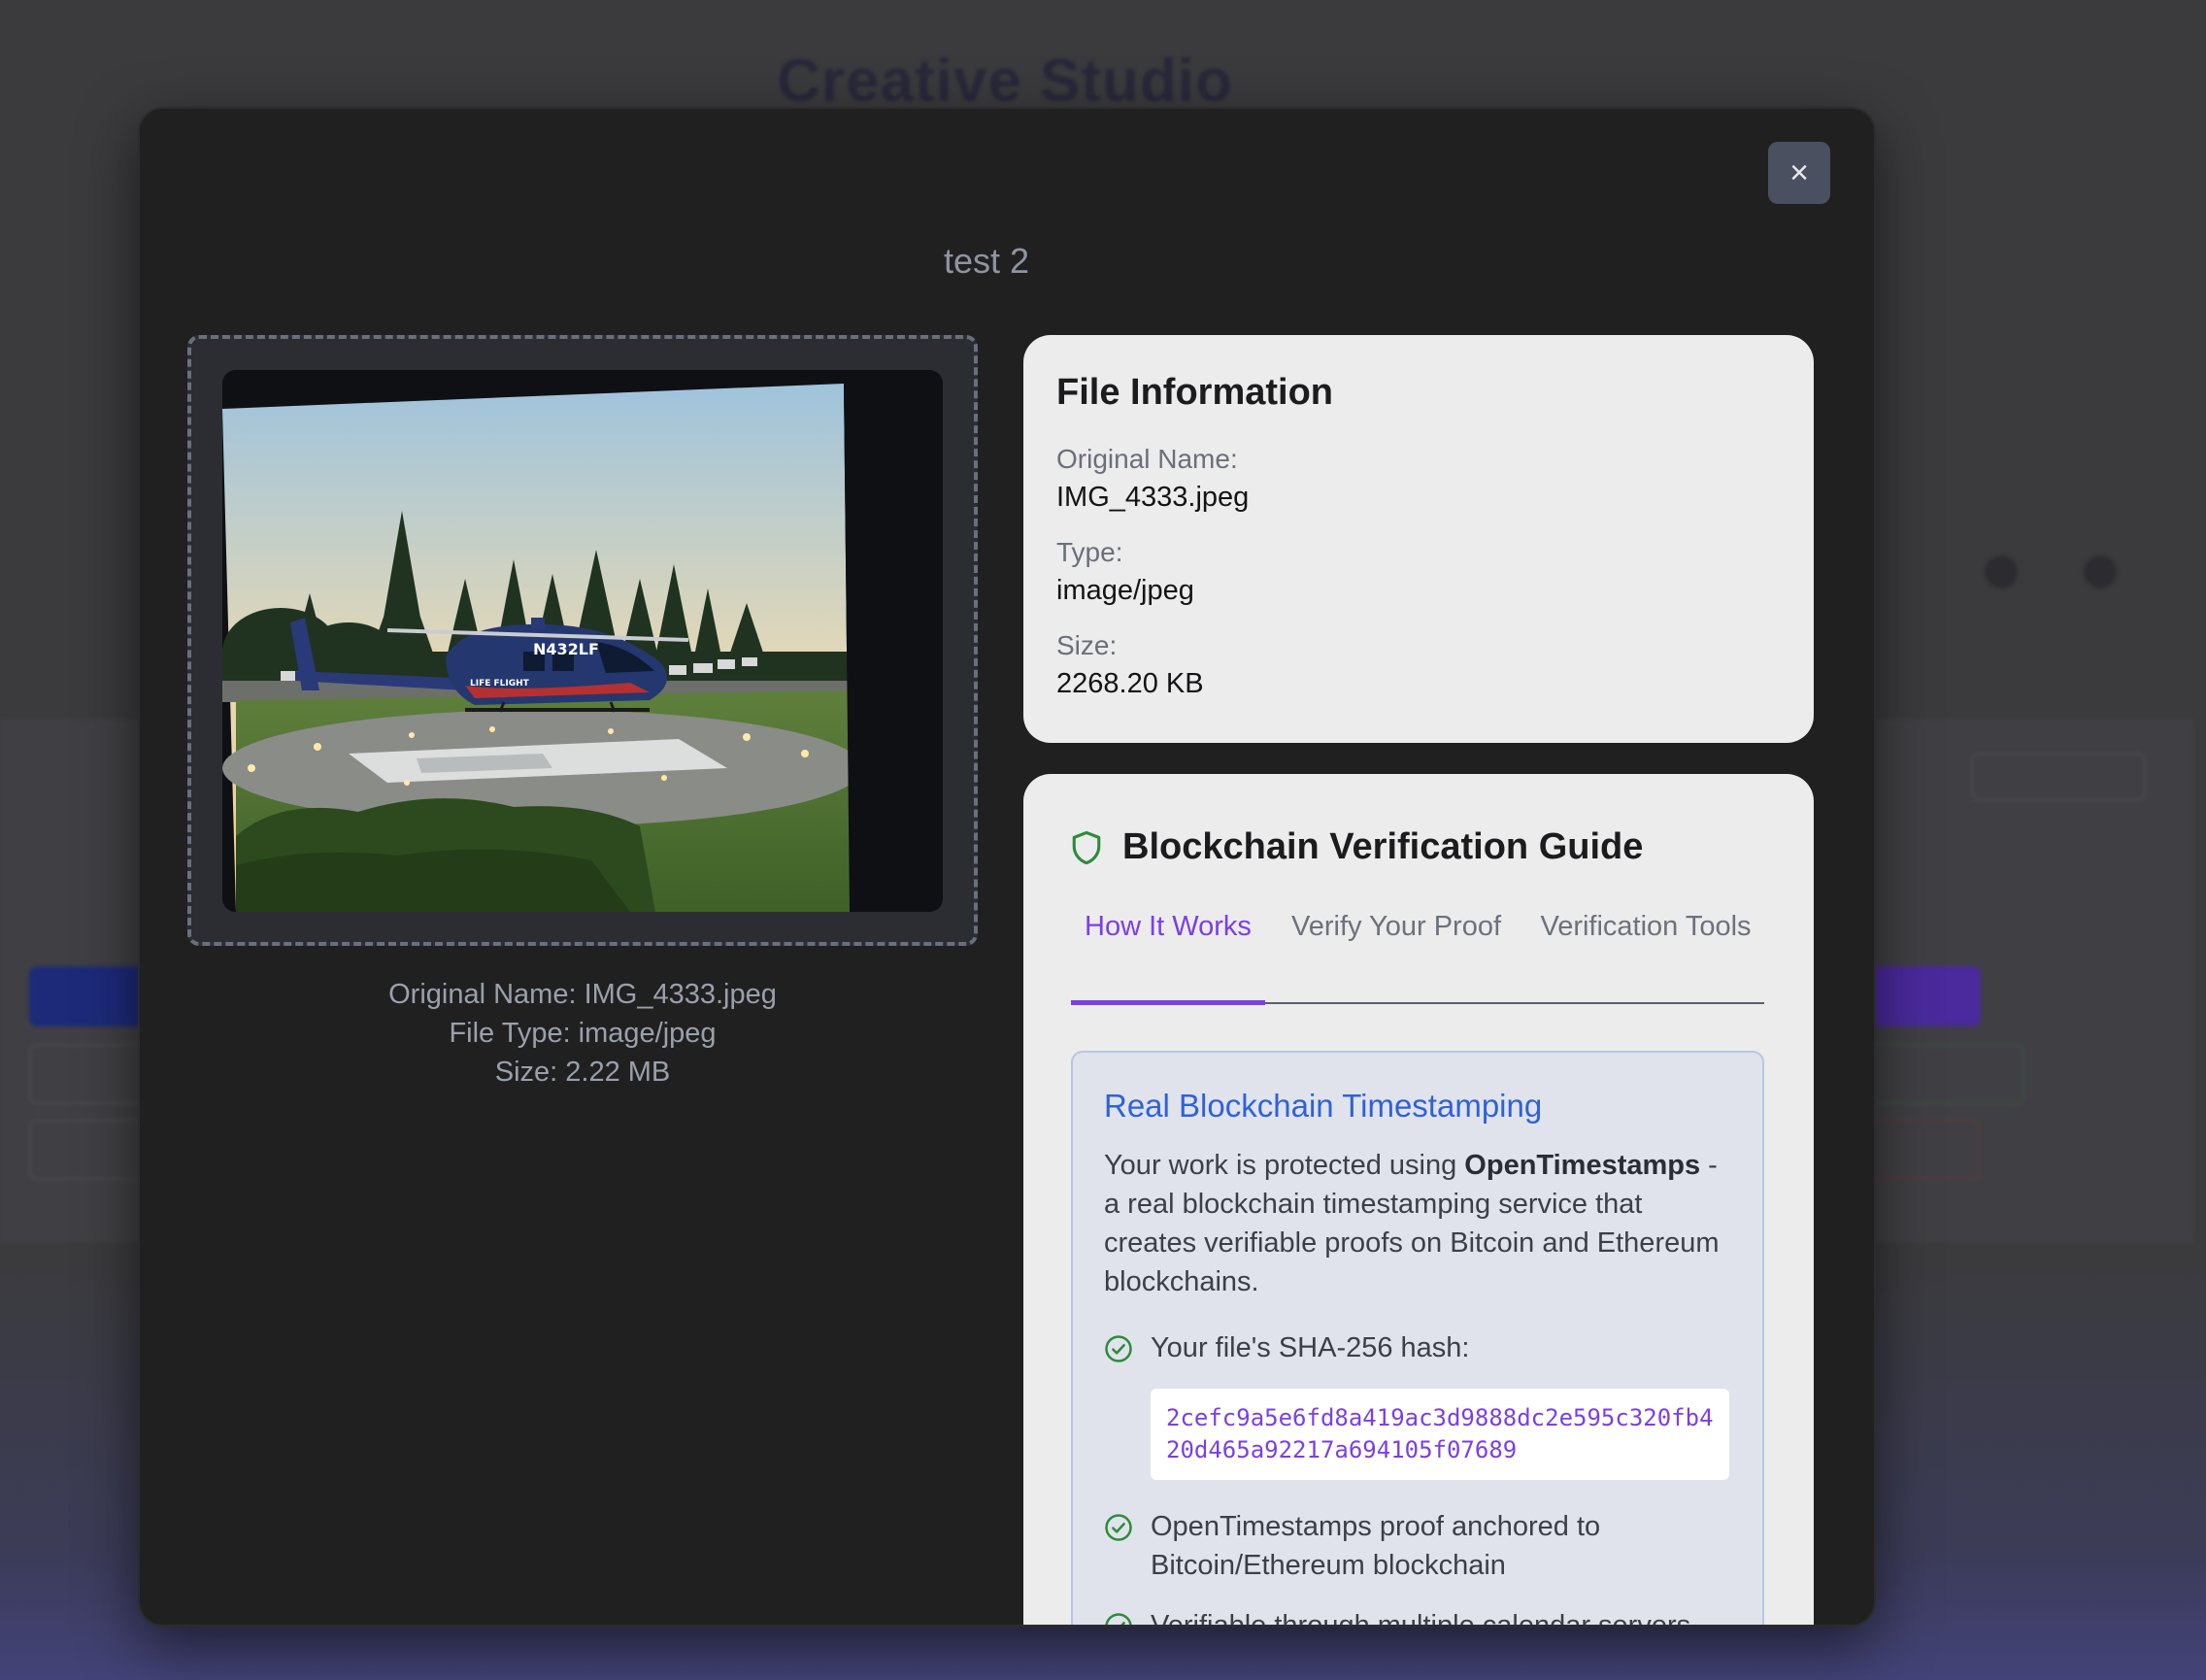  I want to click on svg-text: LIFE FLIGHT, so click(500, 684).